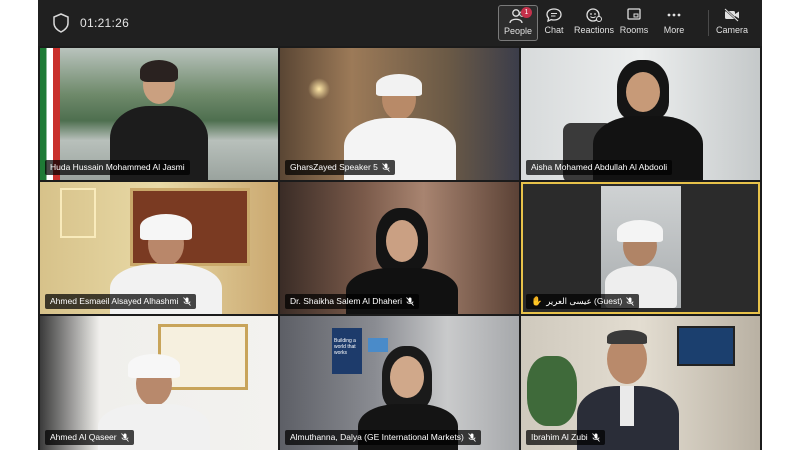 This screenshot has height=450, width=800. I want to click on more-icon, so click(674, 15).